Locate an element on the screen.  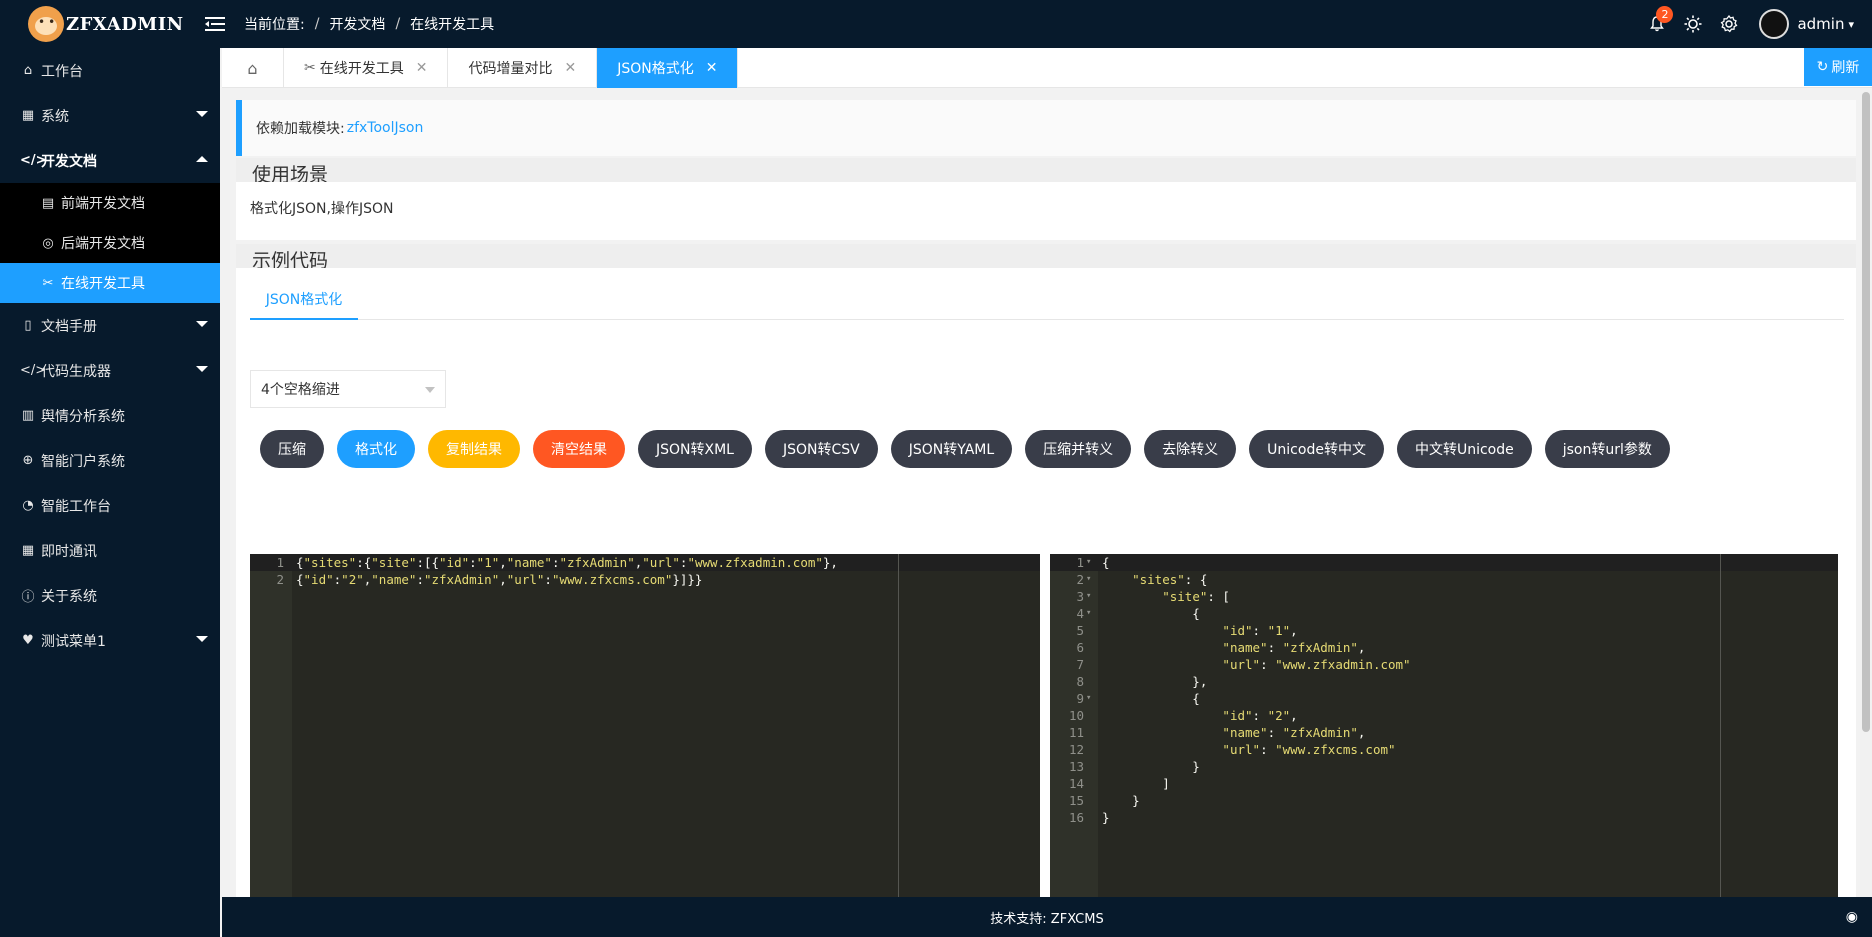
code-line: 9 ▾ { is located at coordinates (1444, 698).